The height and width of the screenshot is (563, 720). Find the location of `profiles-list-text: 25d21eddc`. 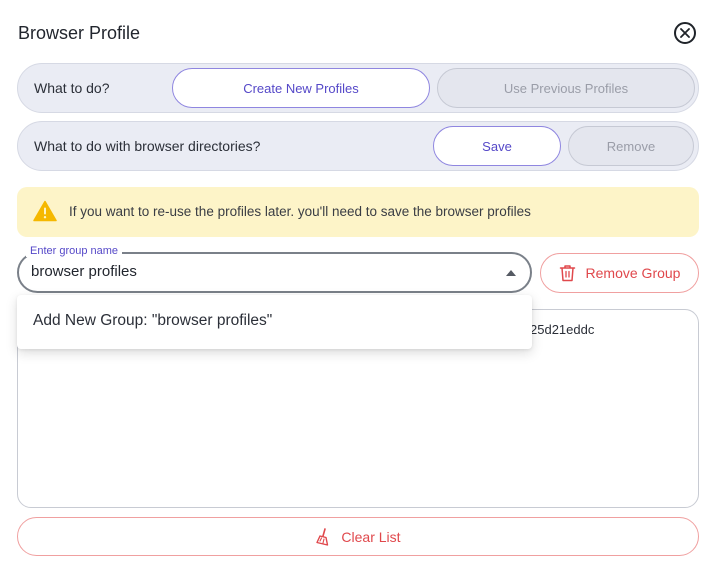

profiles-list-text: 25d21eddc is located at coordinates (562, 329).